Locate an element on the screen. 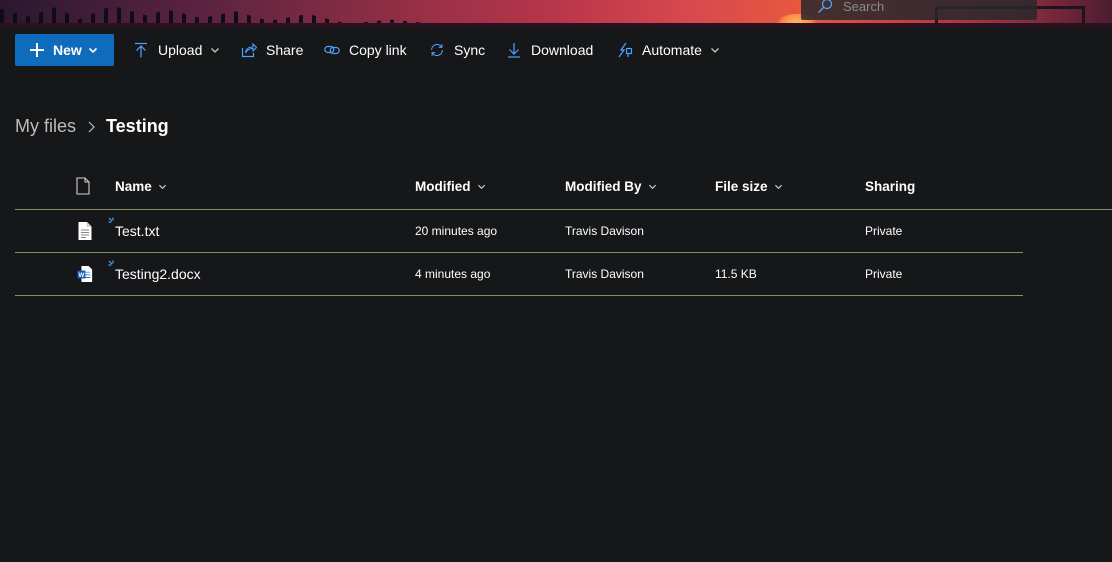  automate-button: Automate is located at coordinates (668, 50).